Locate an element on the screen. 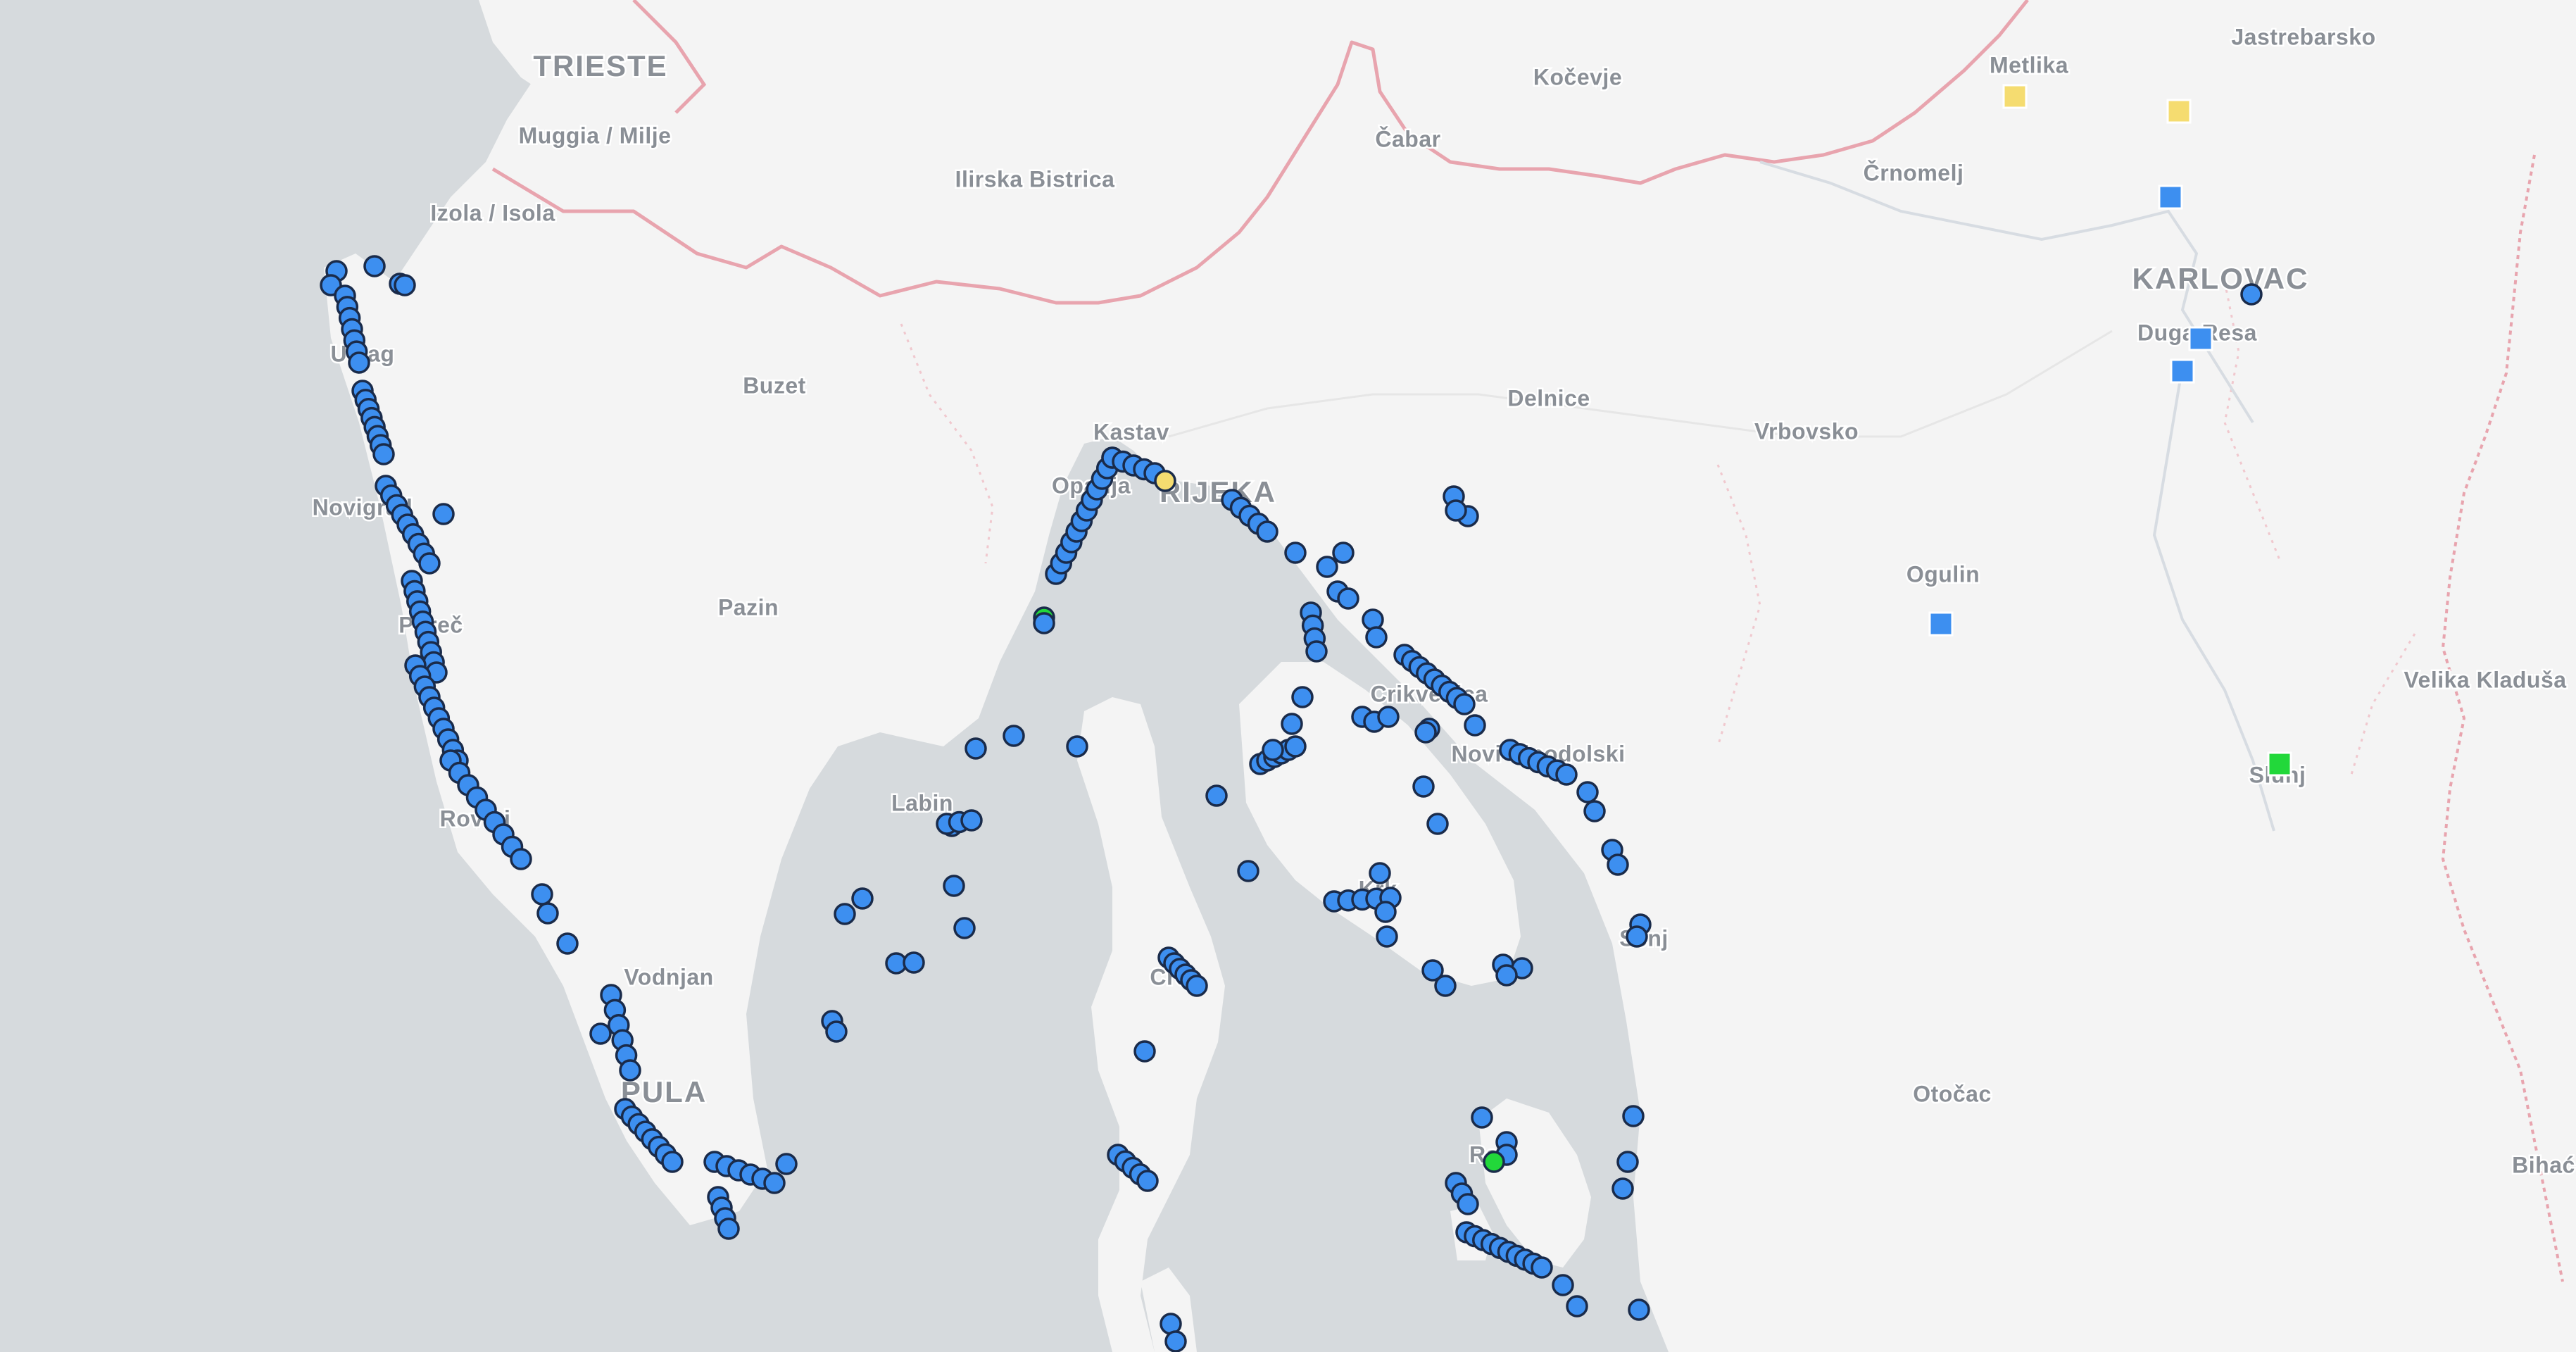  place-label-pazin: Pazin is located at coordinates (748, 607).